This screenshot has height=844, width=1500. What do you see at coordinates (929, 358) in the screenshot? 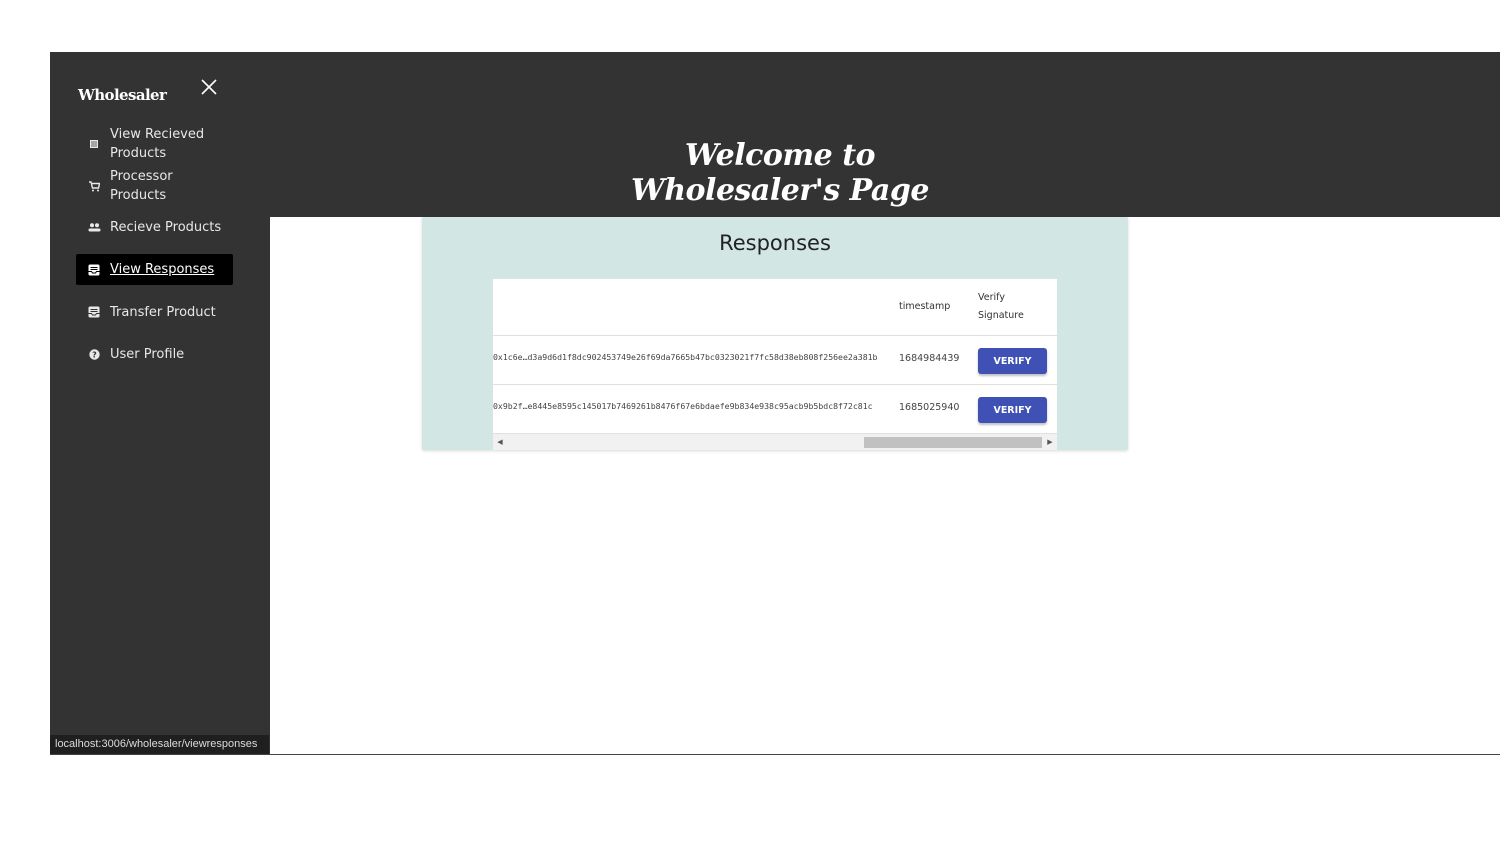
I see `response-timestamp: 1684984439` at bounding box center [929, 358].